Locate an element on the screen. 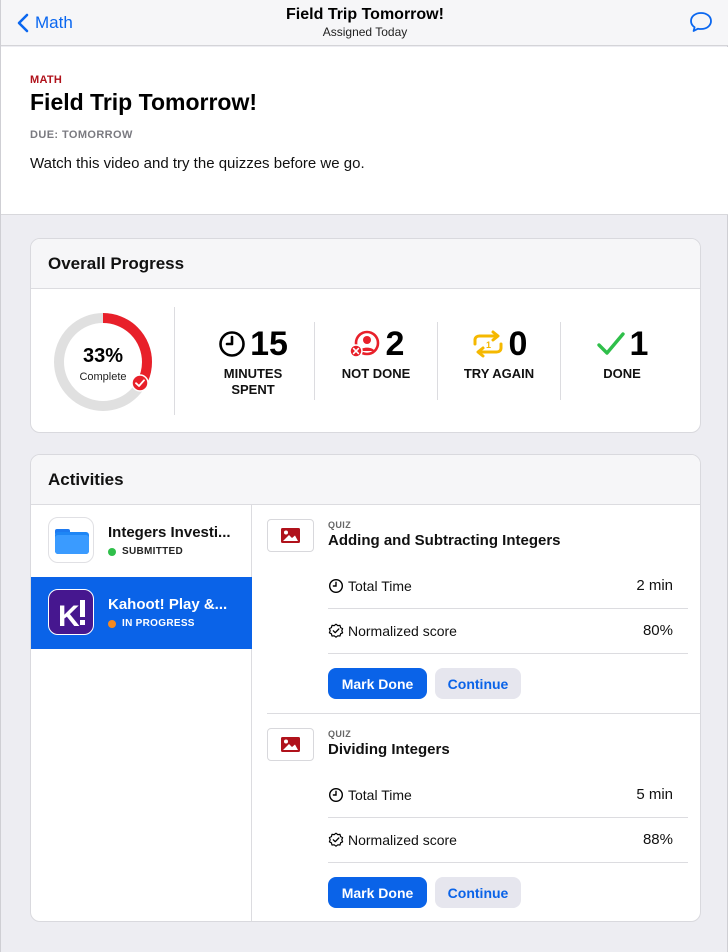  stat-value: 15 is located at coordinates (269, 344).